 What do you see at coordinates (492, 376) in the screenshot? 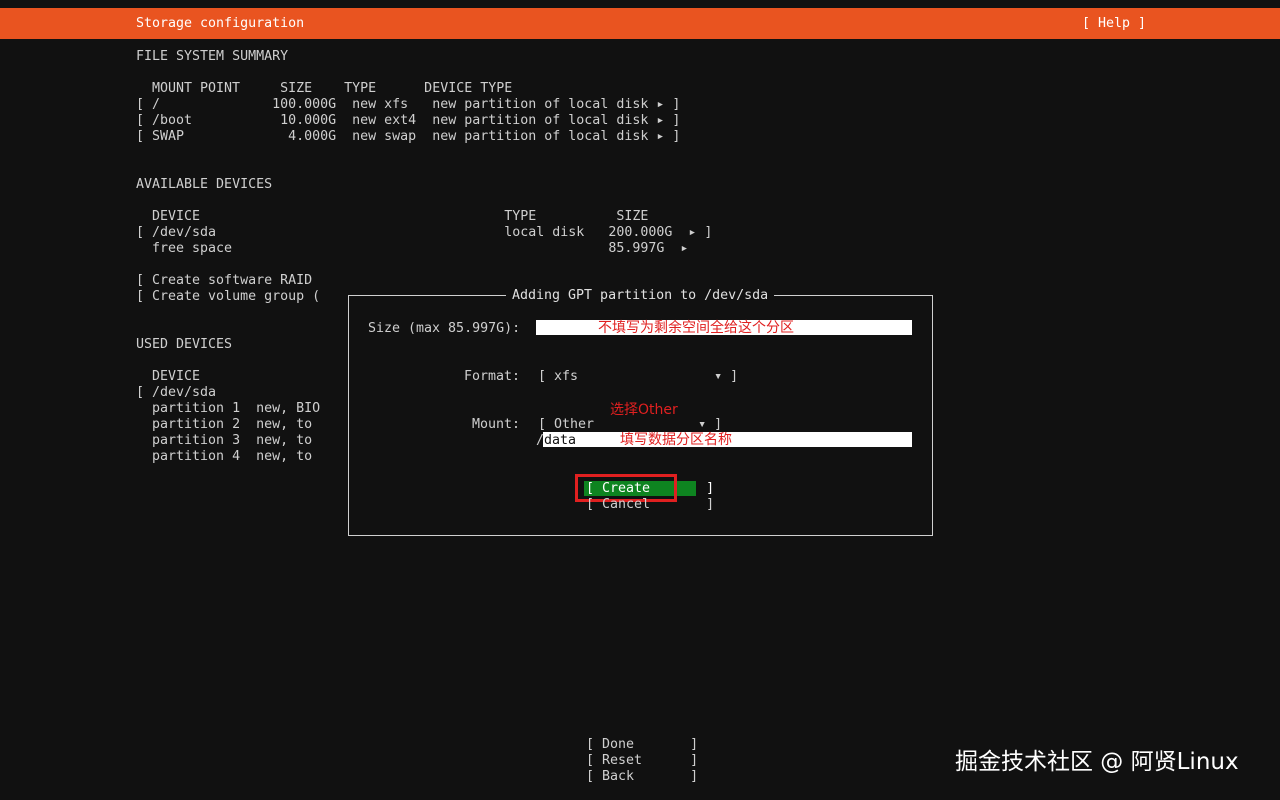
I see `format-label: Format:` at bounding box center [492, 376].